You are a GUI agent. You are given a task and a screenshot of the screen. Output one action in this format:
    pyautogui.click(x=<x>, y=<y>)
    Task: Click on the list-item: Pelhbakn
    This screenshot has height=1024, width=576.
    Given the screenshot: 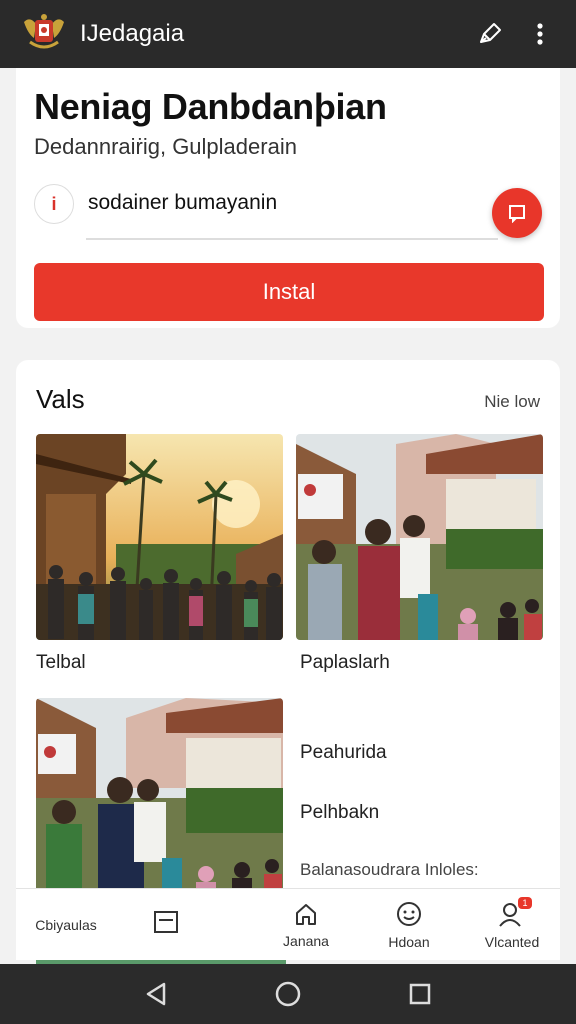 What is the action you would take?
    pyautogui.click(x=339, y=813)
    